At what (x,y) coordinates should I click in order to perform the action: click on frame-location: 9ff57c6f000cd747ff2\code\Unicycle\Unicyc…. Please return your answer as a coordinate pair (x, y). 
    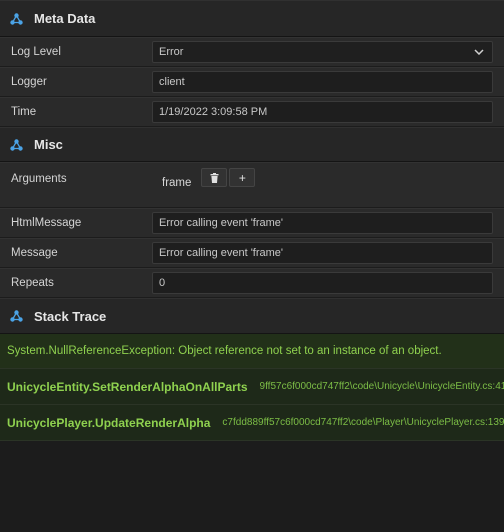
    Looking at the image, I should click on (381, 386).